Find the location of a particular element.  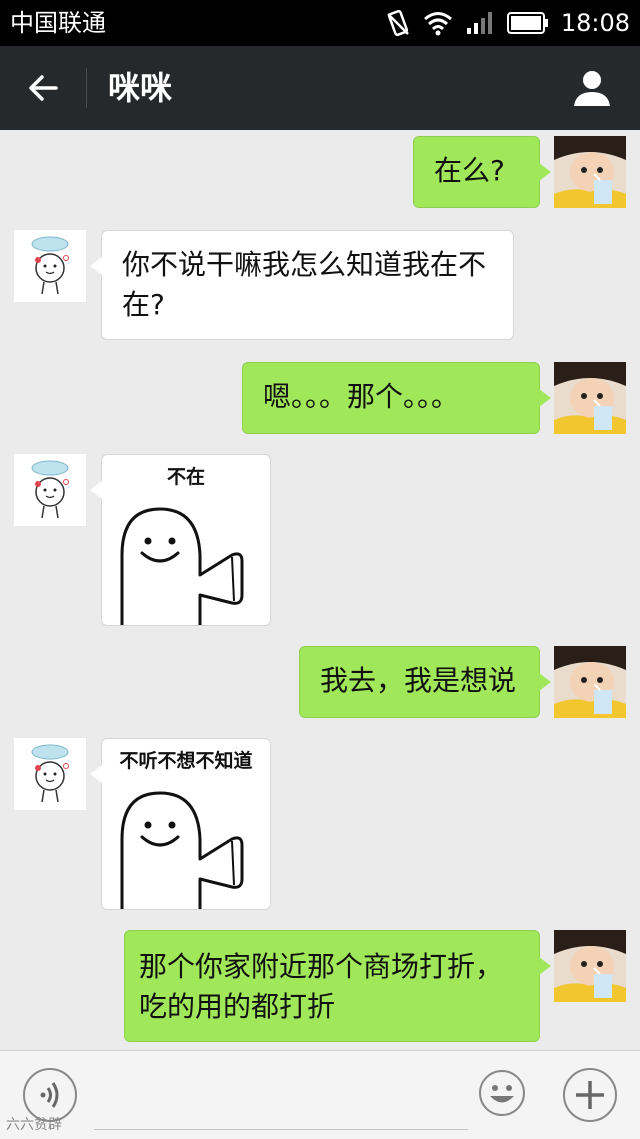

carrier-name: 中国联通 is located at coordinates (58, 23).